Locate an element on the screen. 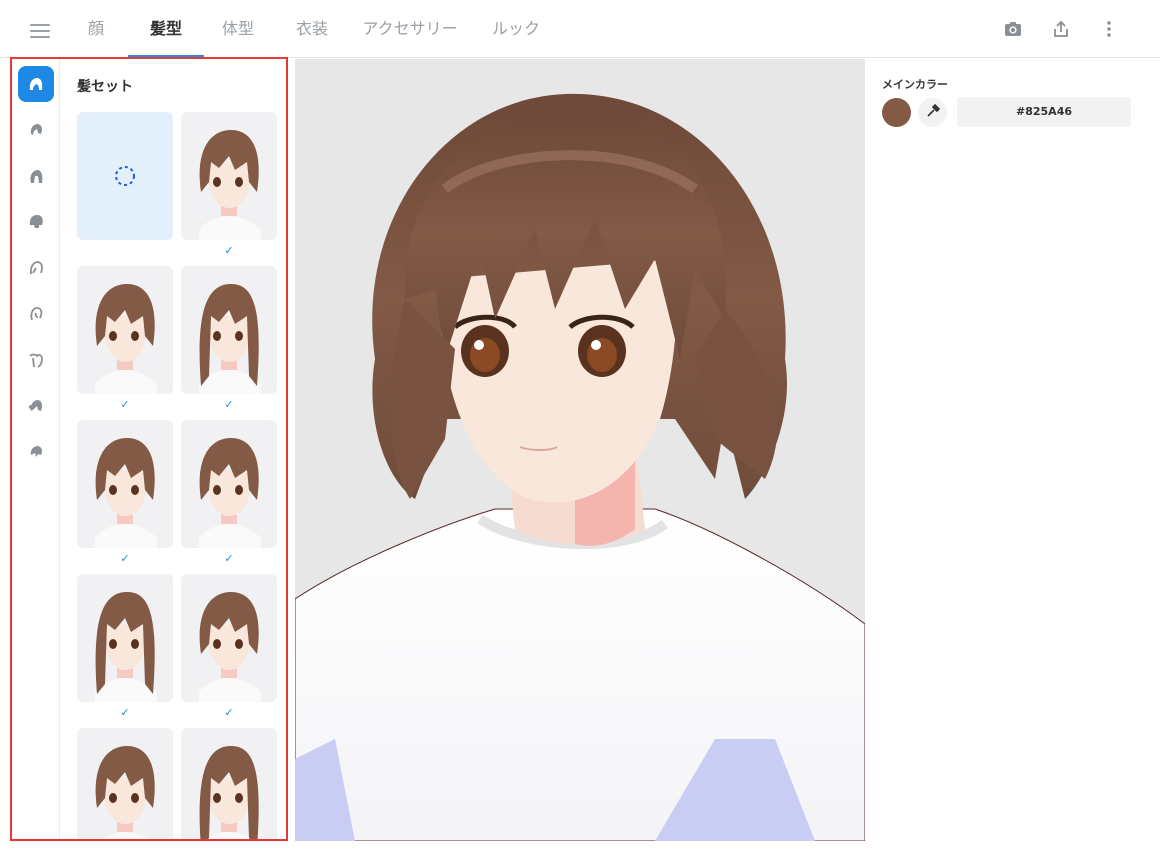 The width and height of the screenshot is (1160, 855). eyedropper-icon is located at coordinates (933, 112).